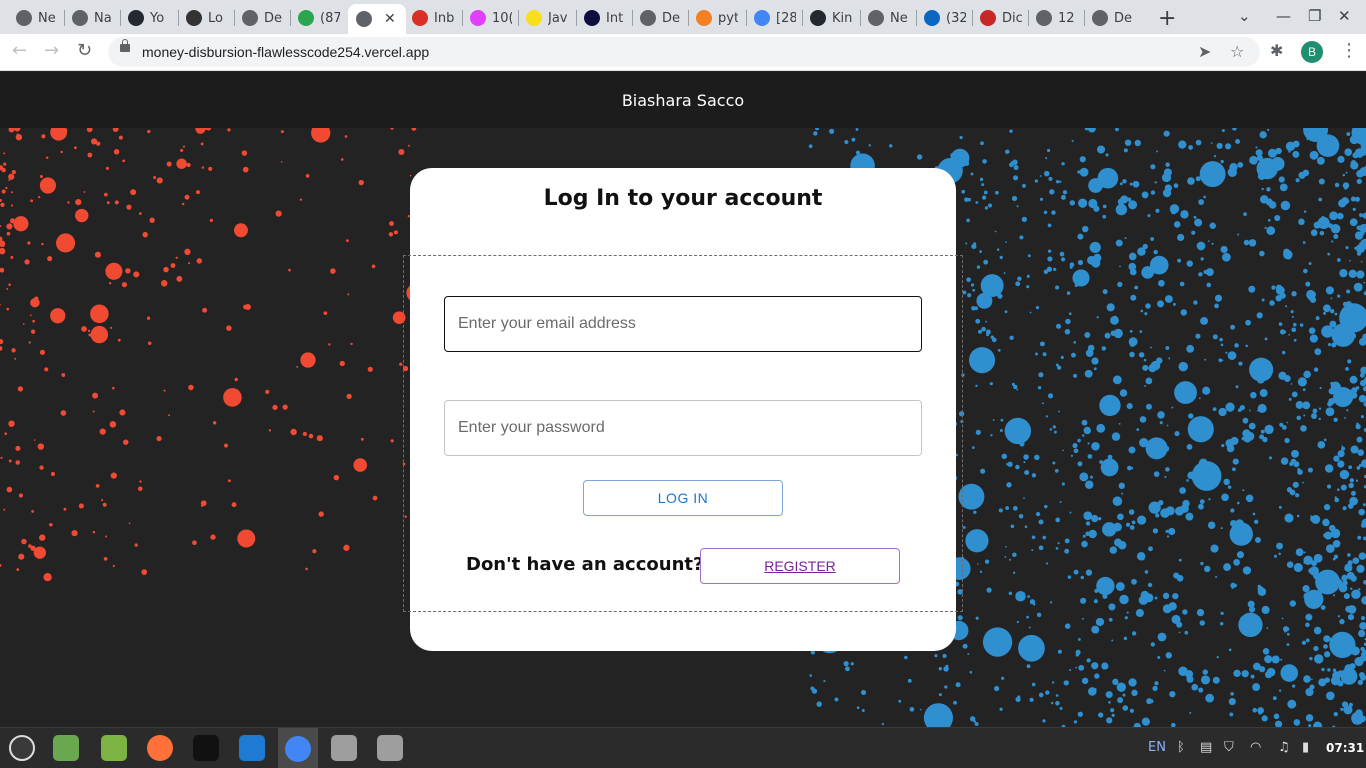  What do you see at coordinates (319, 18) in the screenshot?
I see `browser-tab: (87` at bounding box center [319, 18].